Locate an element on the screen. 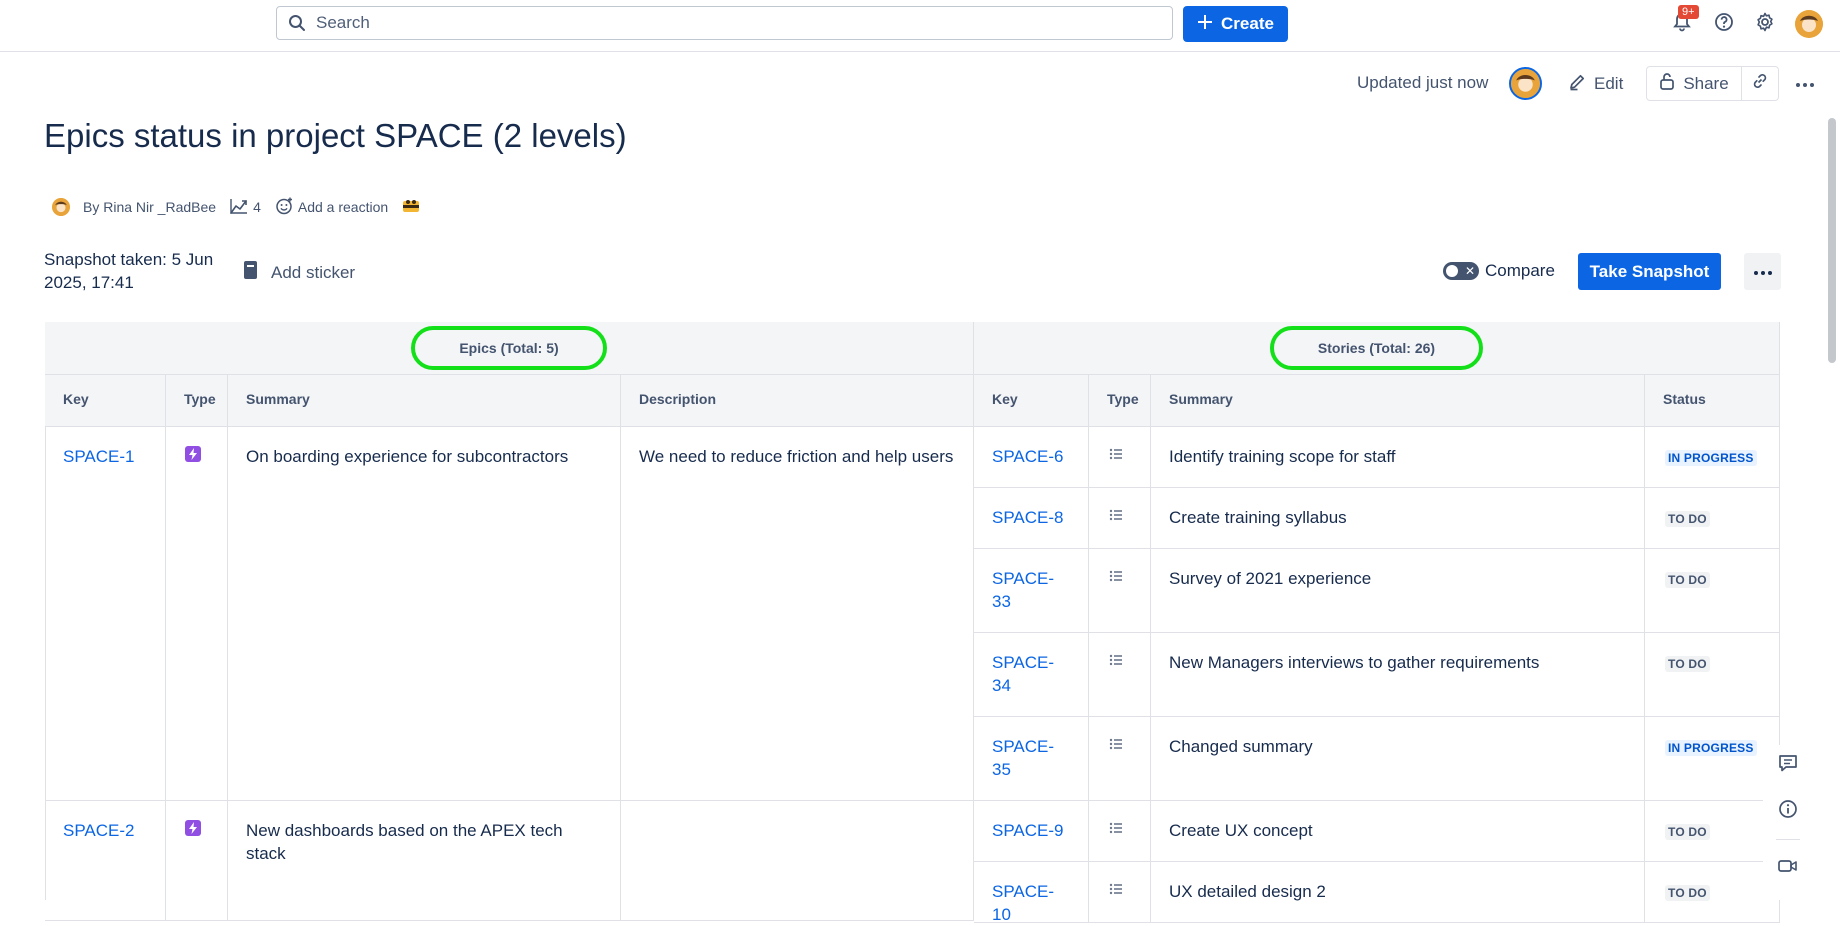 The image size is (1840, 926). take-snapshot-button: Take Snapshot is located at coordinates (1649, 271).